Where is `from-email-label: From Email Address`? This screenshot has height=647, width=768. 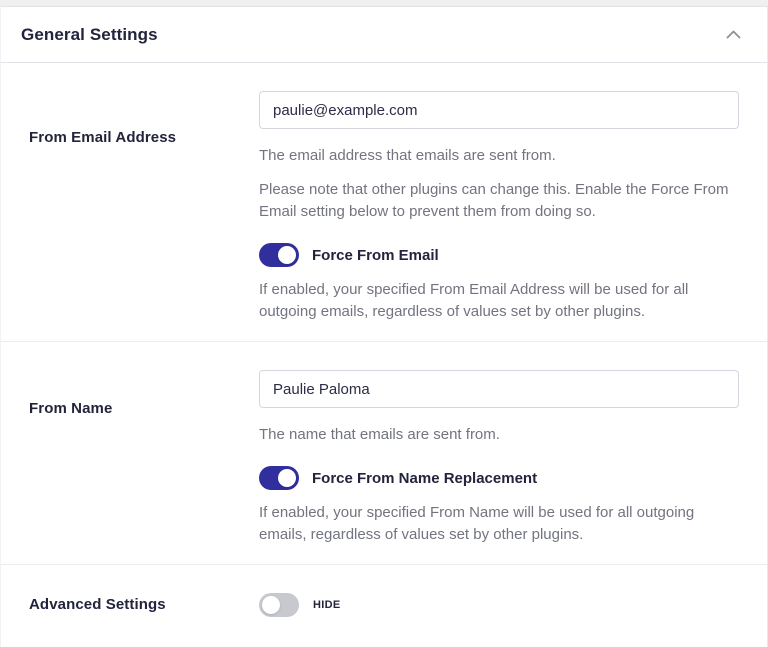 from-email-label: From Email Address is located at coordinates (103, 137).